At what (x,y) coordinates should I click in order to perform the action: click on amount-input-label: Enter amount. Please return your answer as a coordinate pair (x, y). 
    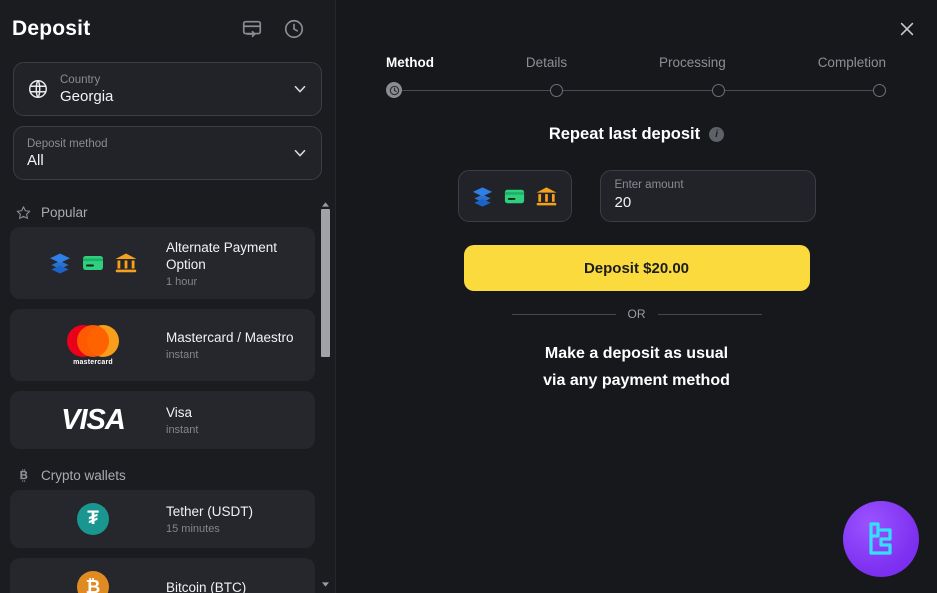
    Looking at the image, I should click on (649, 185).